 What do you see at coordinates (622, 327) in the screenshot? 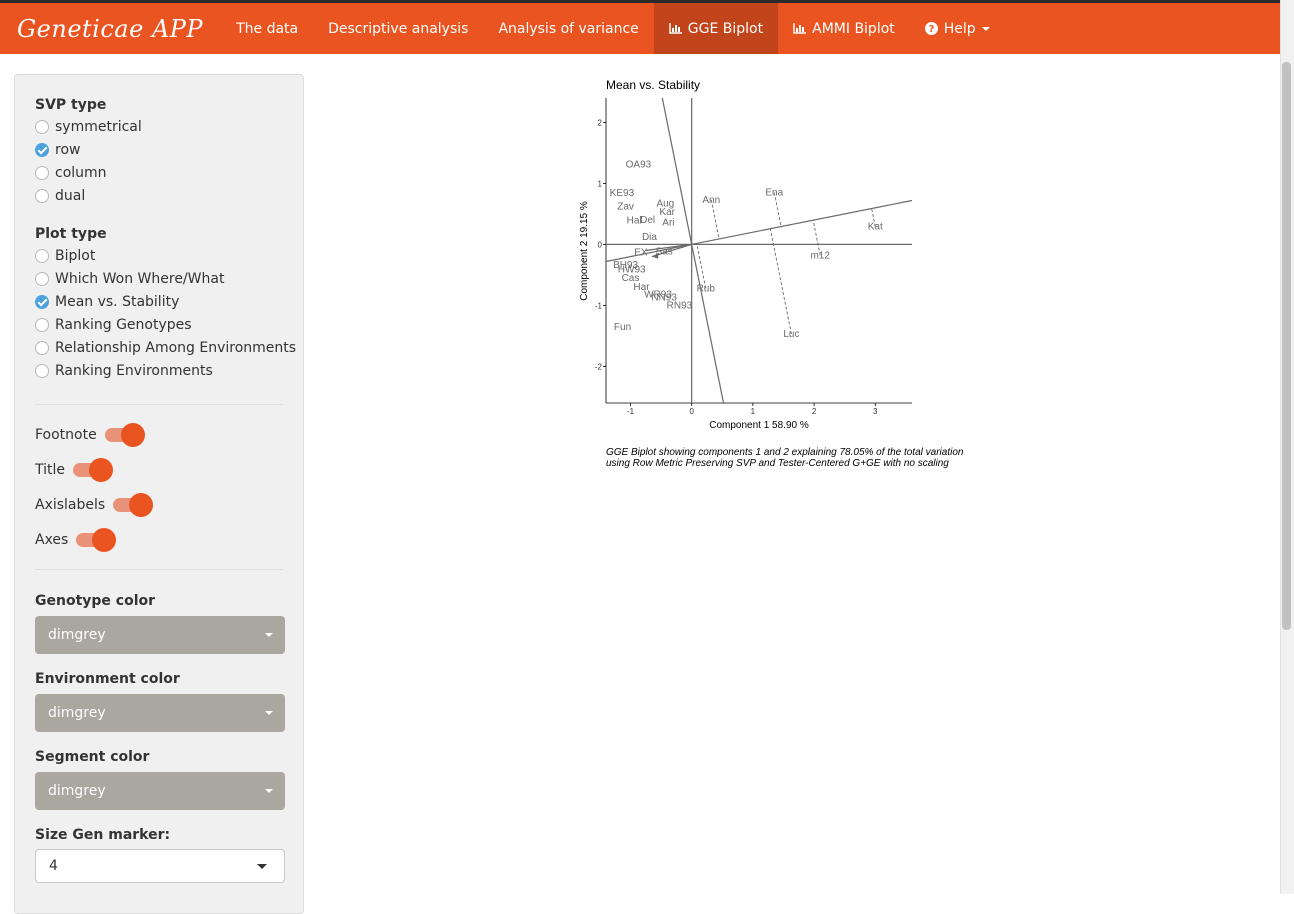
I see `genotype-label: Fun` at bounding box center [622, 327].